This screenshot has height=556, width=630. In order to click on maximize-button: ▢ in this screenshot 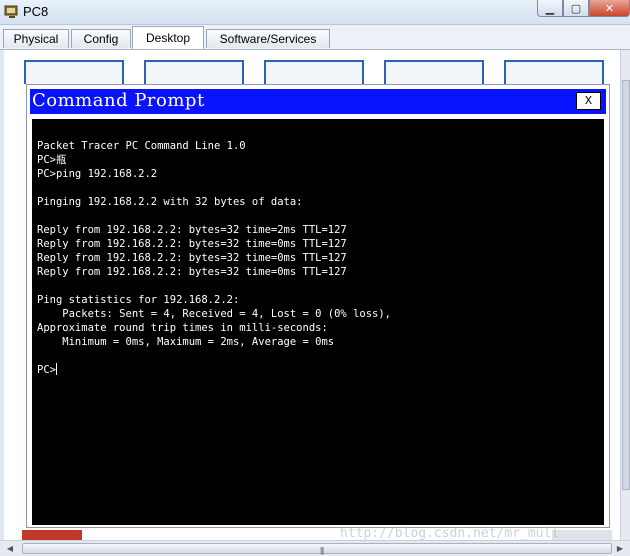, I will do `click(576, 8)`.